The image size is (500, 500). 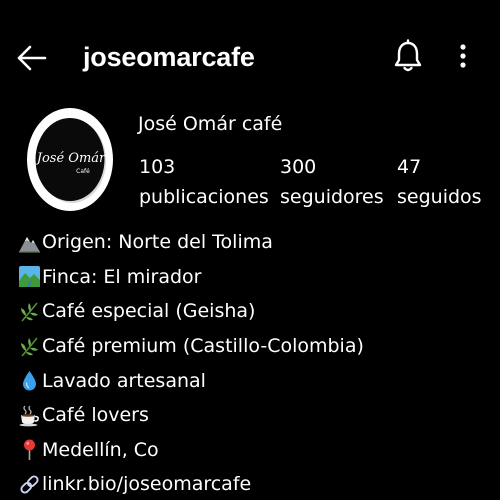 What do you see at coordinates (157, 167) in the screenshot?
I see `posts-count: 103` at bounding box center [157, 167].